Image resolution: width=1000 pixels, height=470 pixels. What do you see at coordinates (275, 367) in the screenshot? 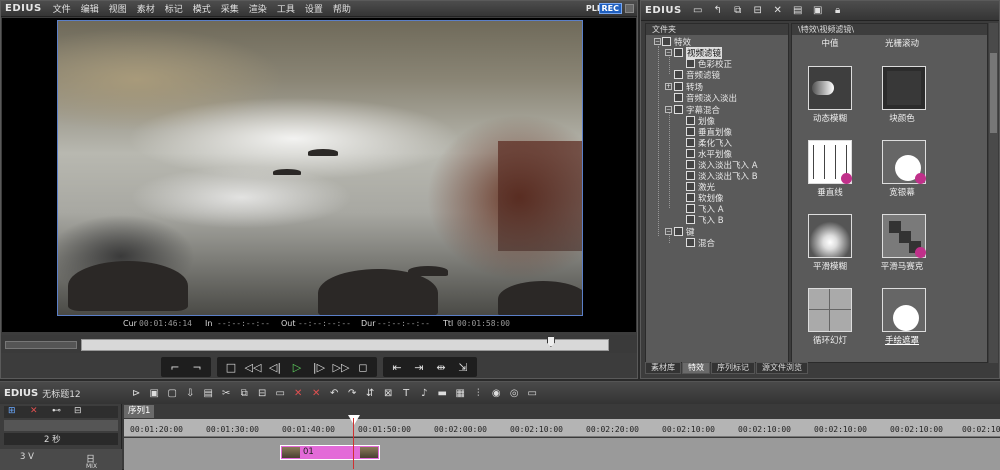
I see `step-back-icon: ◁|` at bounding box center [275, 367].